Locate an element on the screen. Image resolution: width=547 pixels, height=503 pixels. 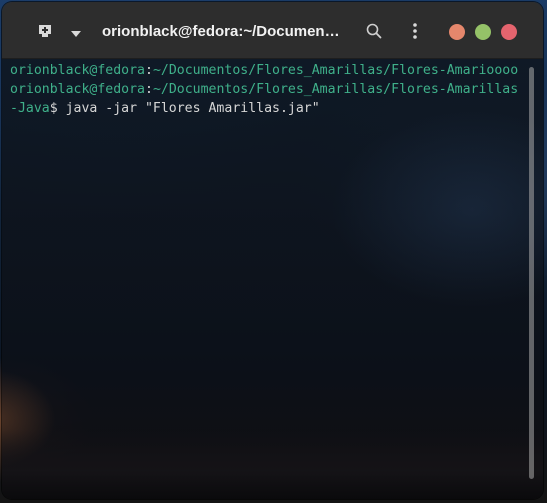
search-button is located at coordinates (374, 33).